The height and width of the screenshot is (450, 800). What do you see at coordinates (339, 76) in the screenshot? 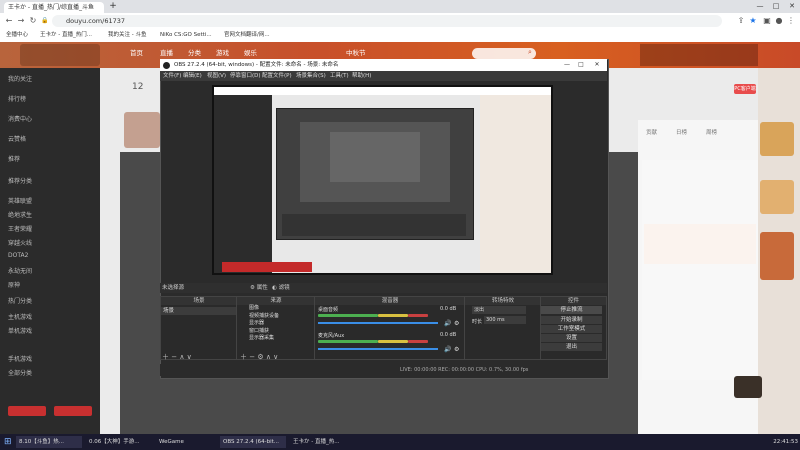
I see `obs-menu-item: 工具(T)` at bounding box center [339, 76].